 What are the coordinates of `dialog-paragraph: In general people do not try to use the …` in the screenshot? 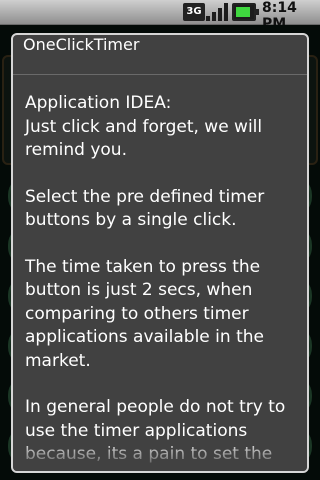 It's located at (155, 430).